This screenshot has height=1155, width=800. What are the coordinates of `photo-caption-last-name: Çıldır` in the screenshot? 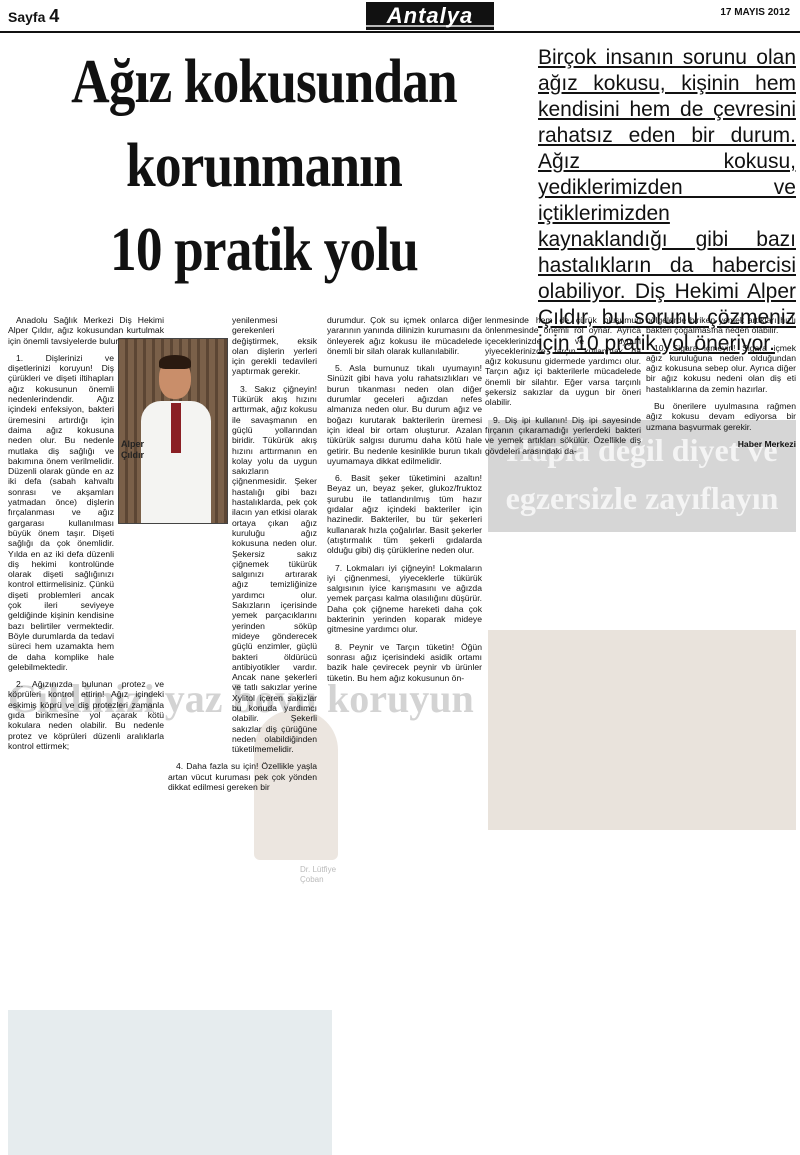 It's located at (133, 455).